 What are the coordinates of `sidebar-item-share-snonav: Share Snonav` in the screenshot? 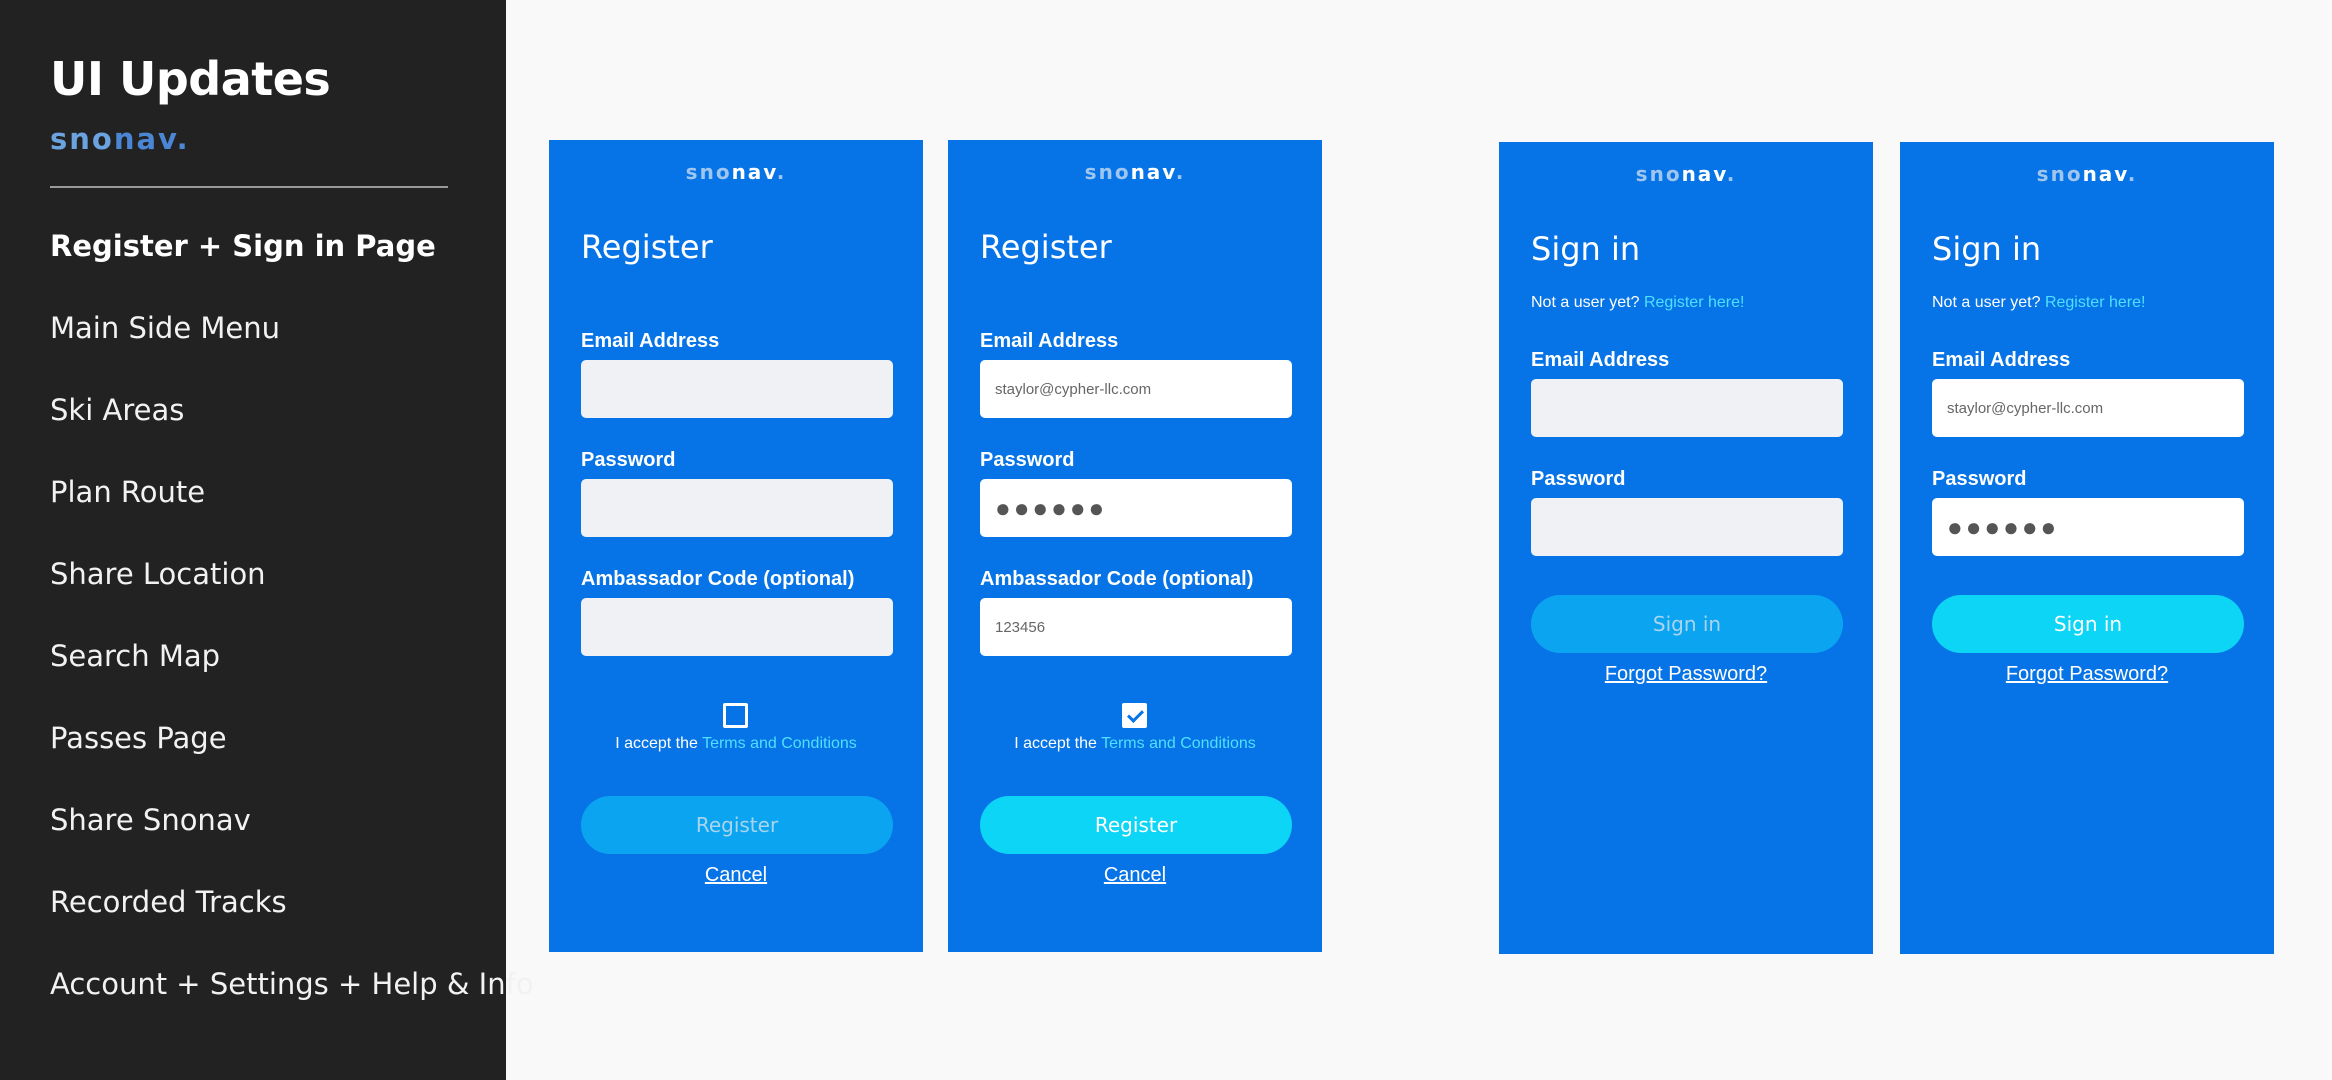 It's located at (292, 835).